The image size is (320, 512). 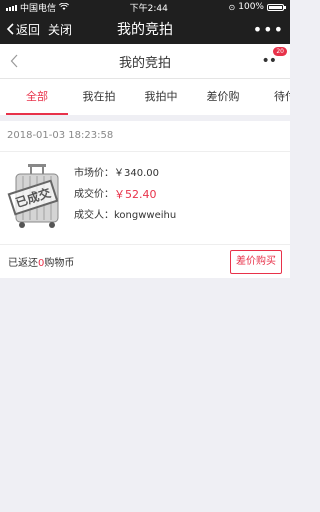 What do you see at coordinates (64, 6) in the screenshot?
I see `wifi-icon` at bounding box center [64, 6].